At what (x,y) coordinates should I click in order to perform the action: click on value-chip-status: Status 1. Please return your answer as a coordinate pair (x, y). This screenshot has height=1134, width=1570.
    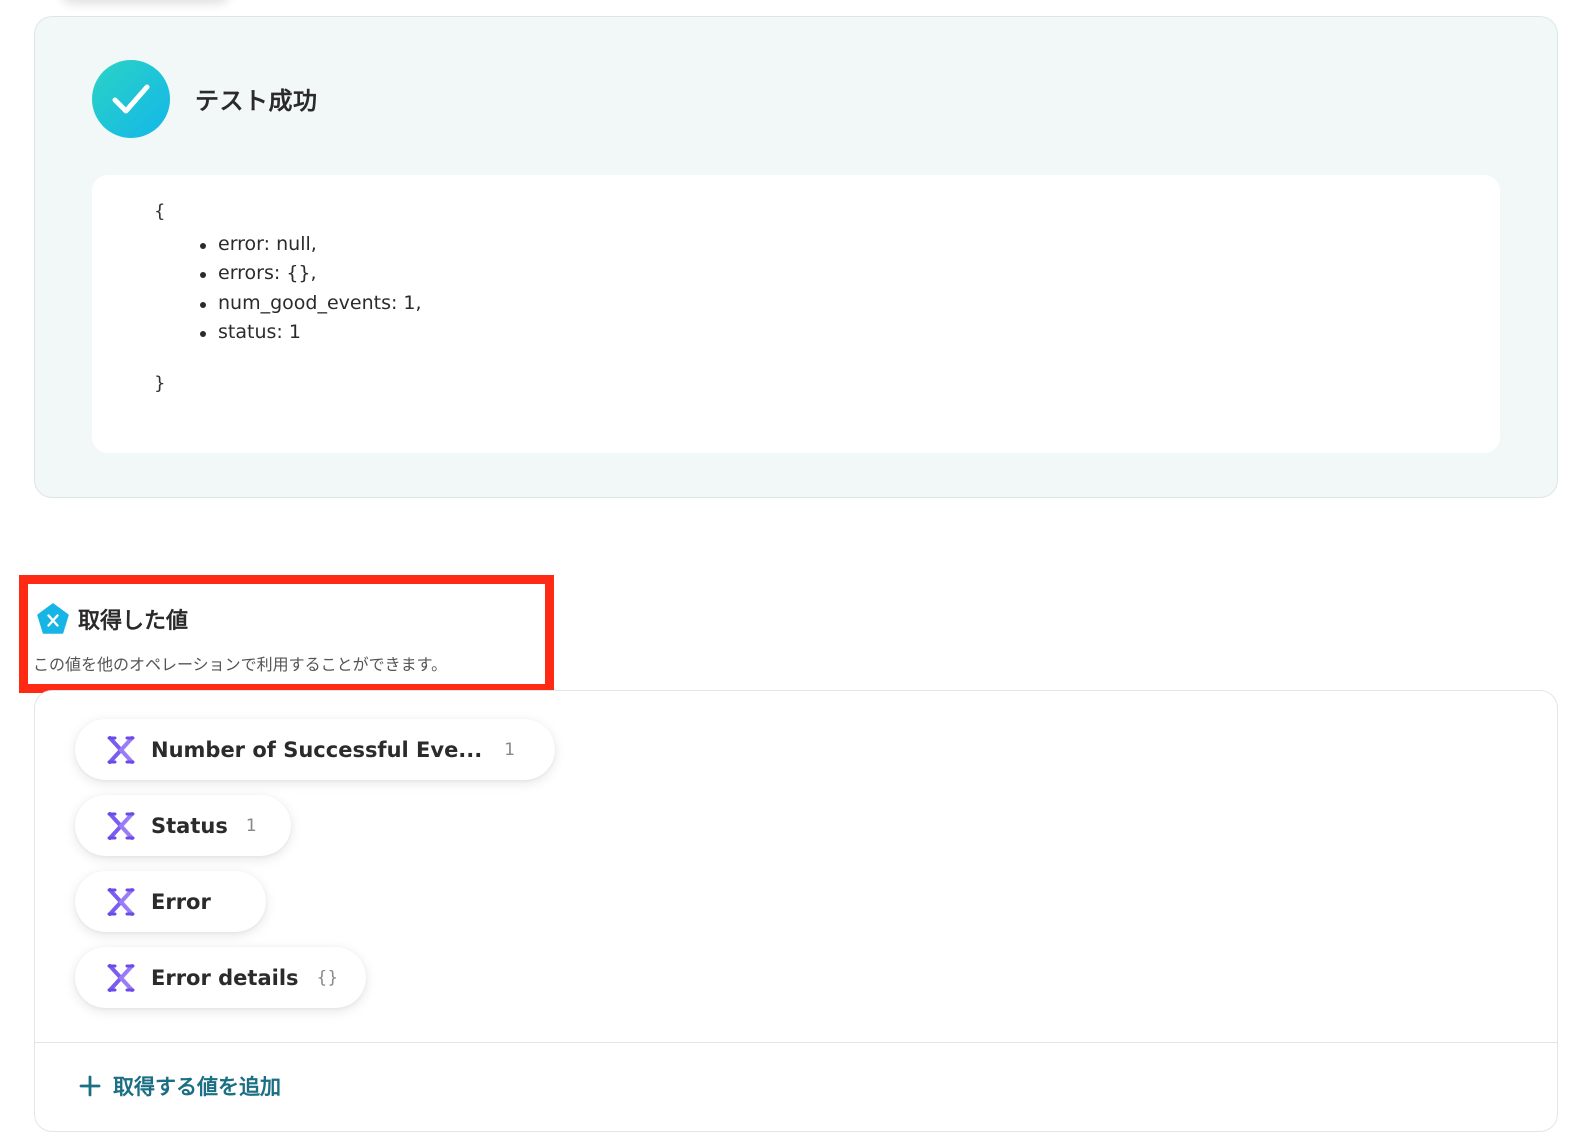
    Looking at the image, I should click on (183, 825).